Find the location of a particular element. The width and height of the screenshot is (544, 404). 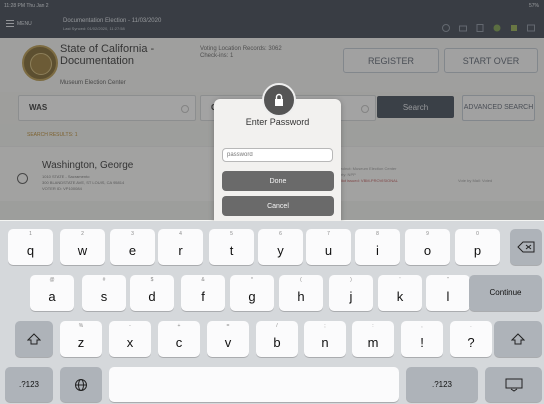

key-k: ' k is located at coordinates (400, 293).